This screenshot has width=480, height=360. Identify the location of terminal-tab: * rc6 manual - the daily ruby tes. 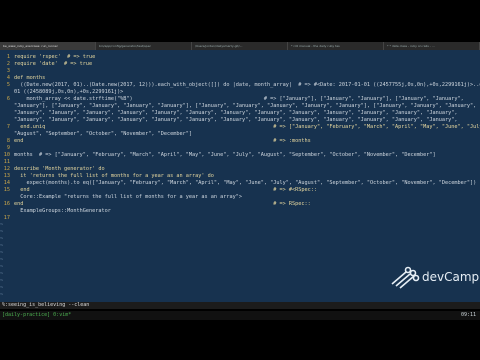
(336, 46).